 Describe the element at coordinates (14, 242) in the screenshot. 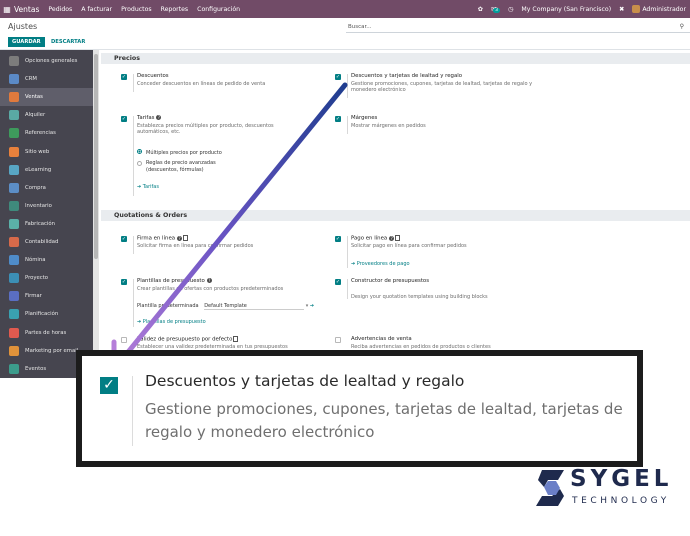

I see `accounting-icon` at that location.